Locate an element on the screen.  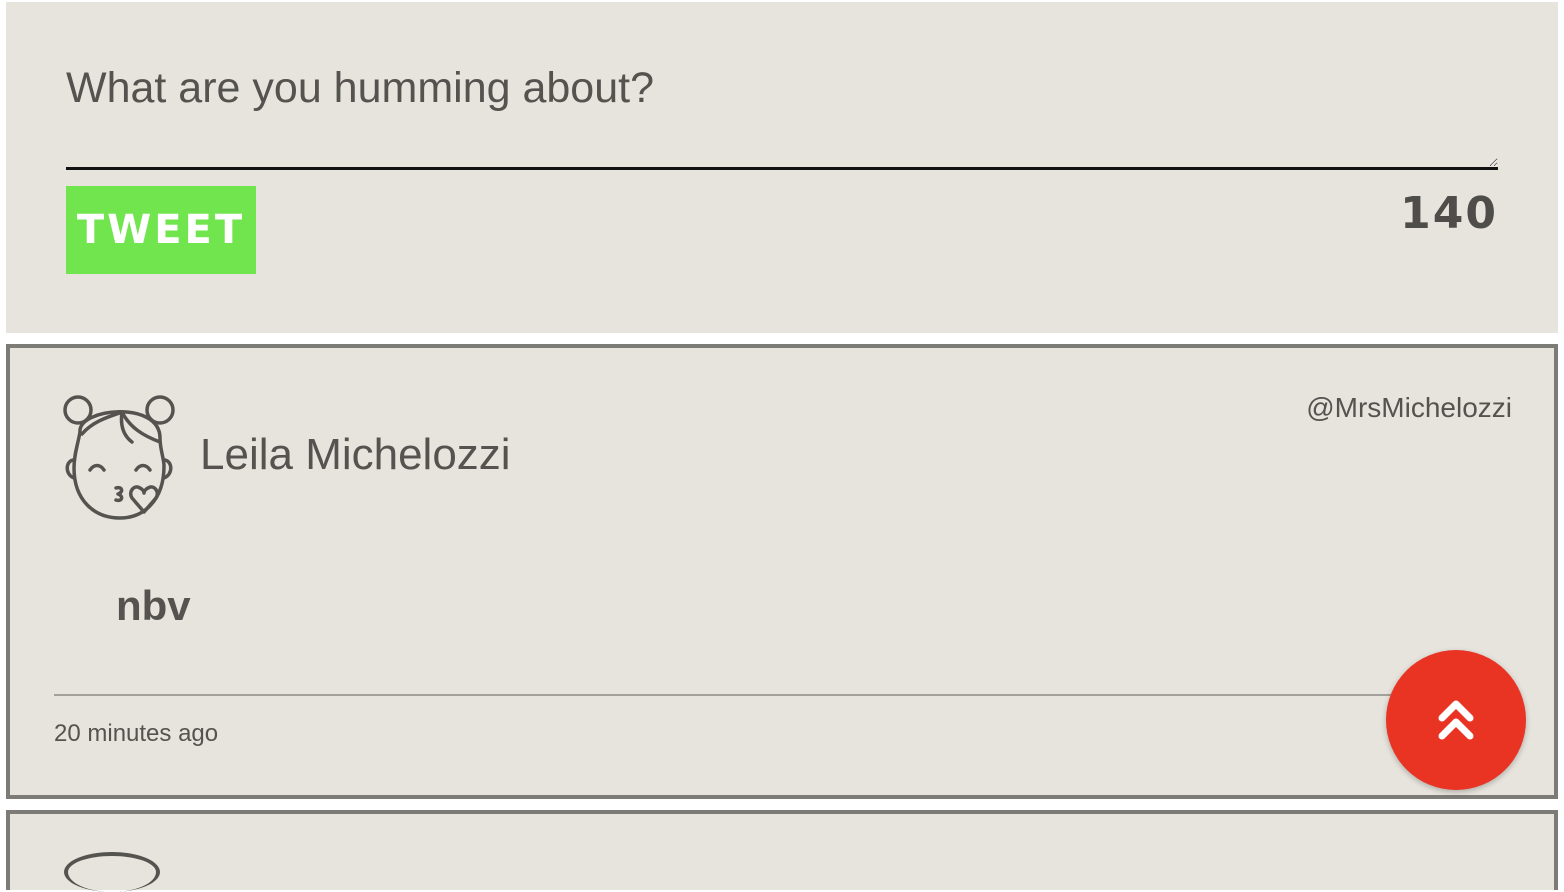
author-name: Leila Michelozzi is located at coordinates (355, 455).